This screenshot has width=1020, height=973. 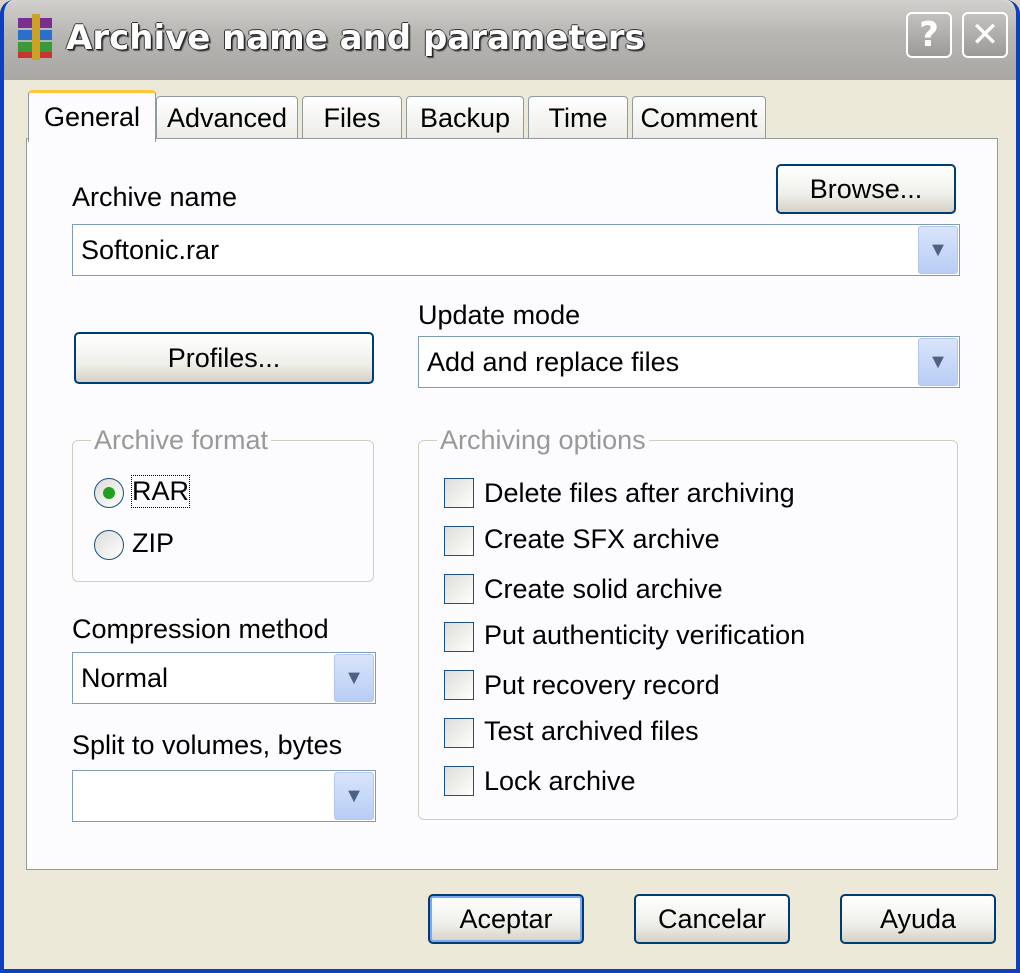 What do you see at coordinates (459, 781) in the screenshot?
I see `checkbox-lock-archive` at bounding box center [459, 781].